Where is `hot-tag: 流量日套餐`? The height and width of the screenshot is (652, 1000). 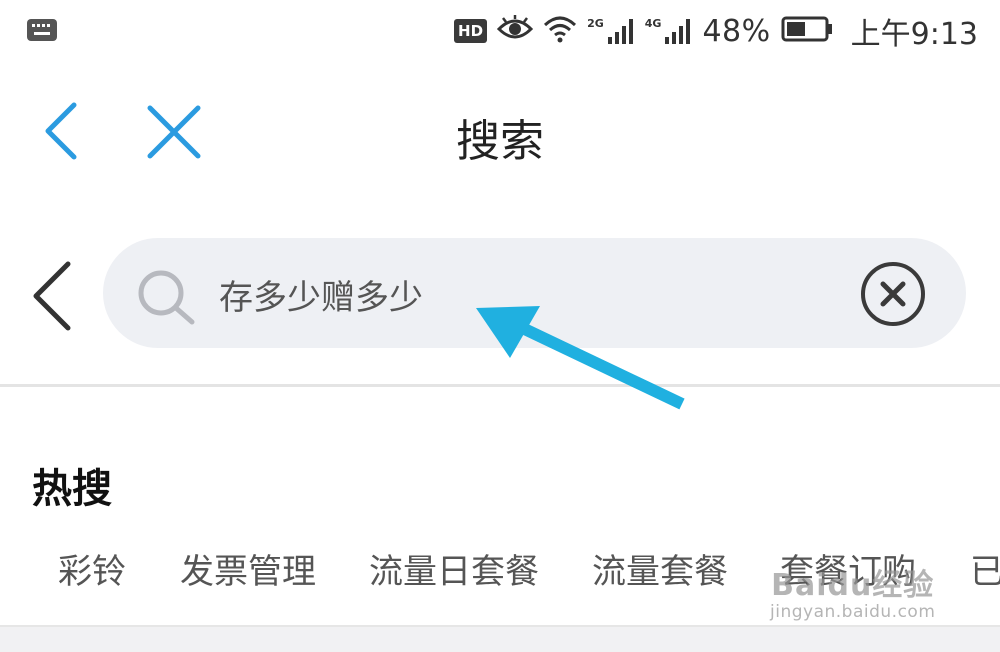
hot-tag: 流量日套餐 is located at coordinates (454, 568).